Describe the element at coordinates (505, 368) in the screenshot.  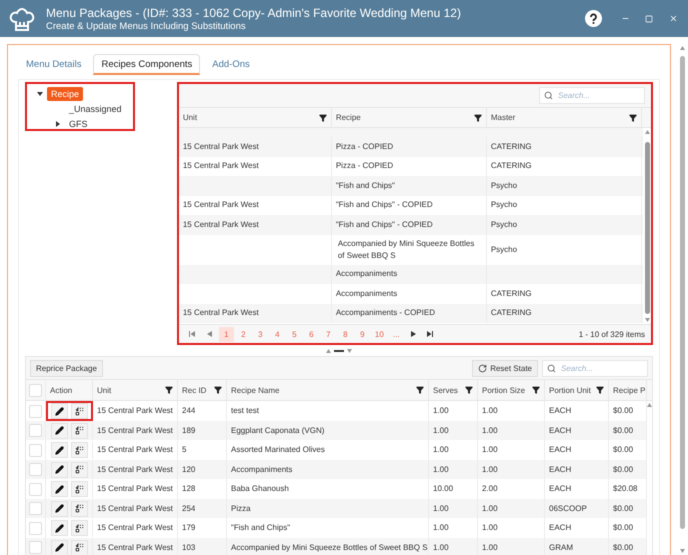
I see `reset-state-button: Reset State` at that location.